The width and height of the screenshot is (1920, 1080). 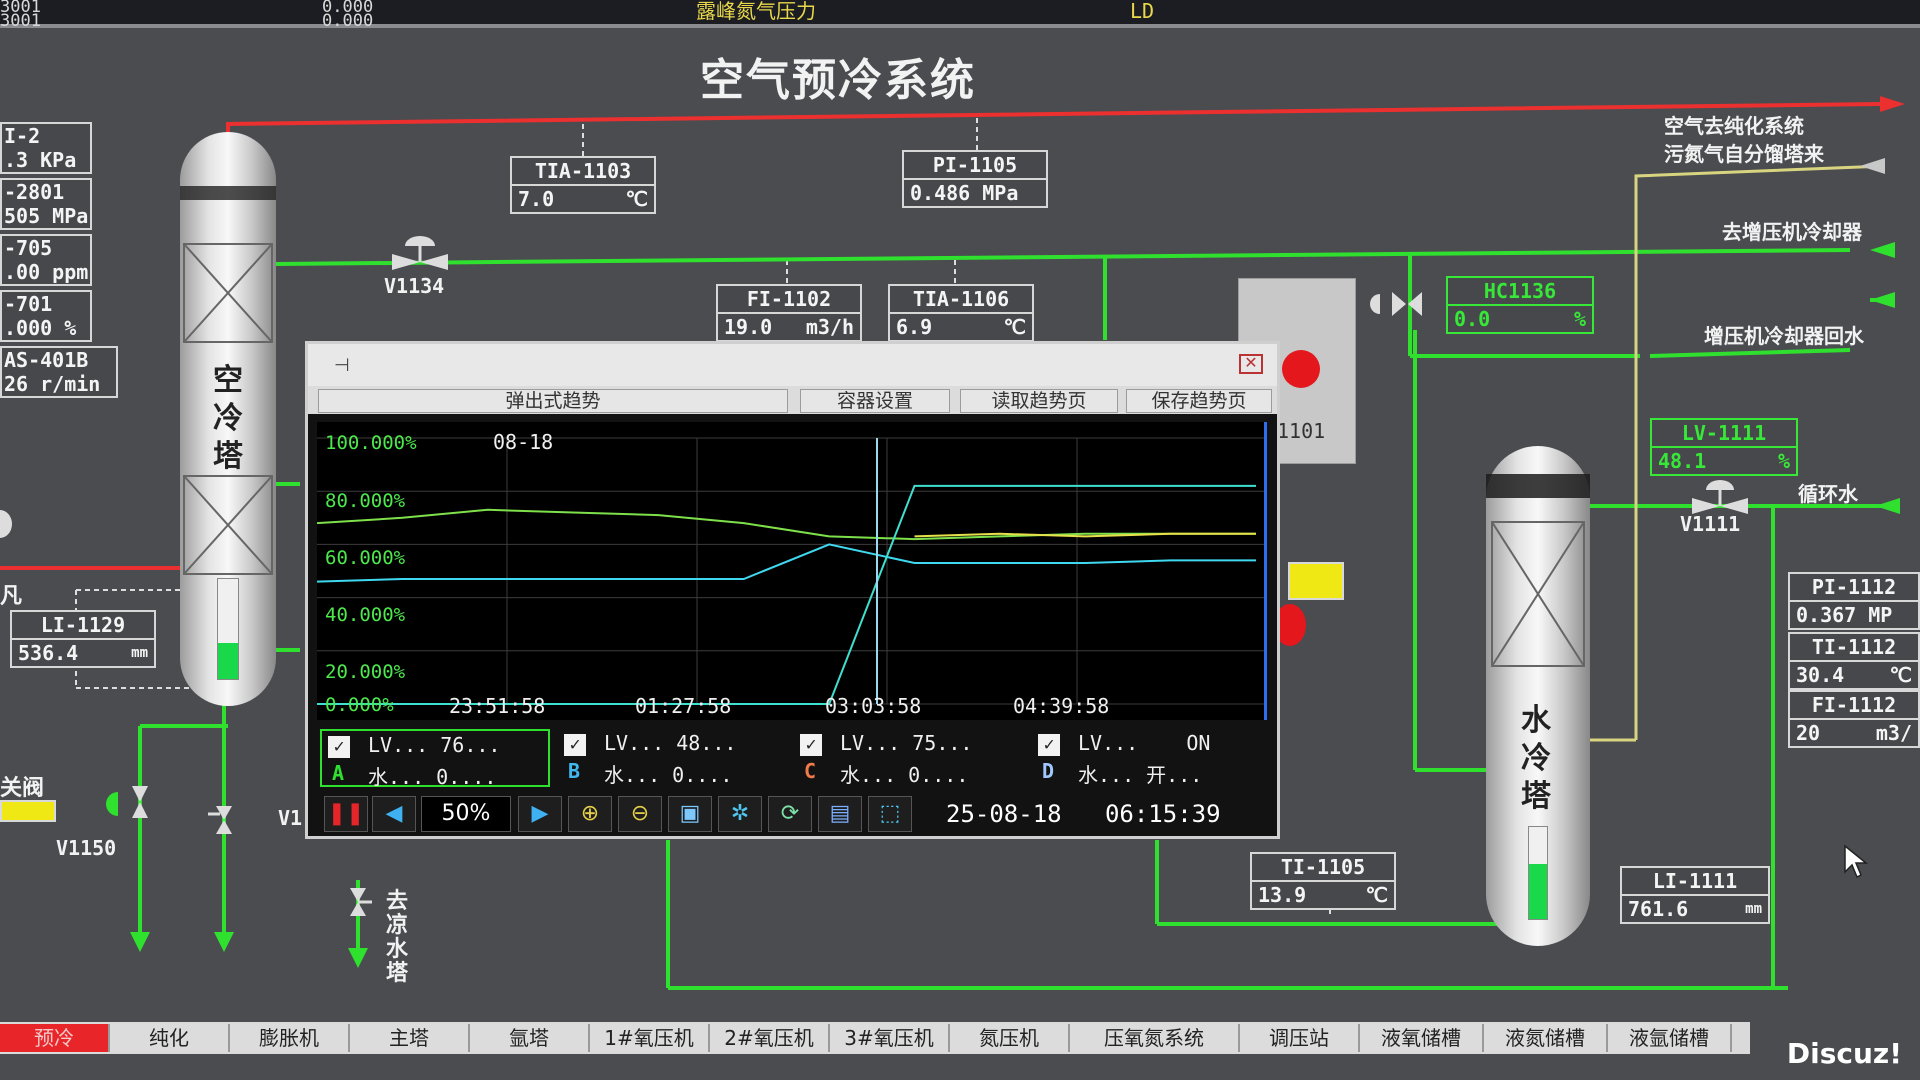 I want to click on left-fragment-label: 凡, so click(x=11, y=596).